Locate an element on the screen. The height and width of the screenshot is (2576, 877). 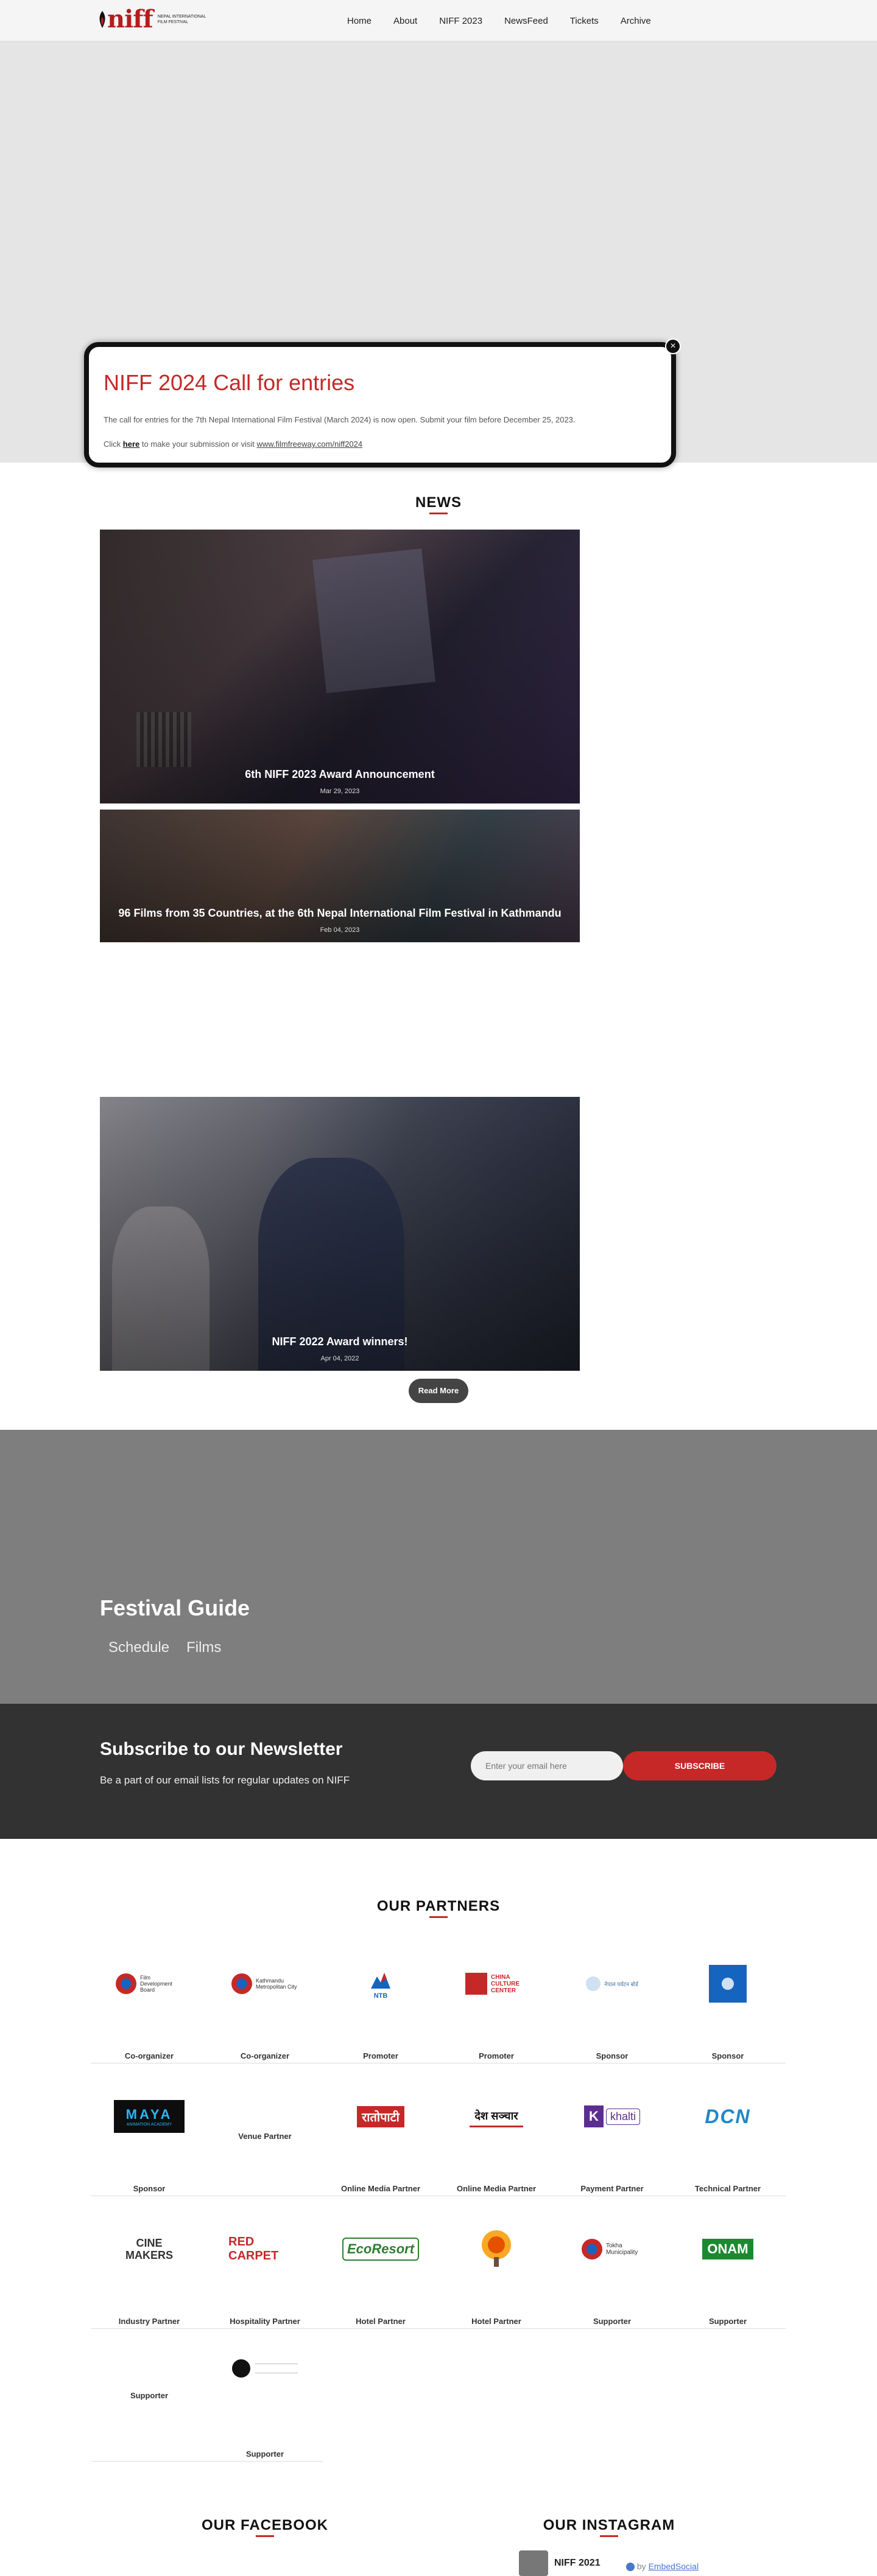
partner-cell: Sponsor is located at coordinates (728, 1997).